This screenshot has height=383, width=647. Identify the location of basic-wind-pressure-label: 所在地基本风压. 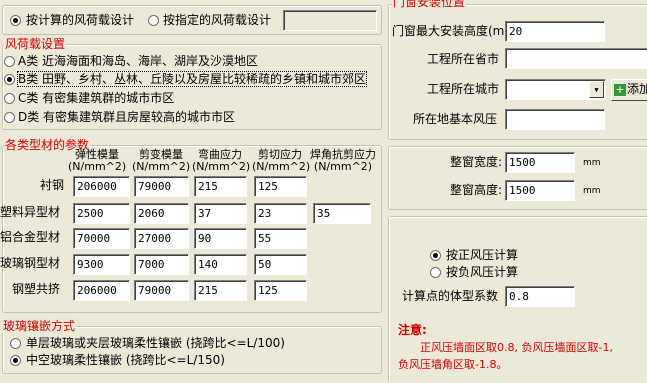
(455, 119).